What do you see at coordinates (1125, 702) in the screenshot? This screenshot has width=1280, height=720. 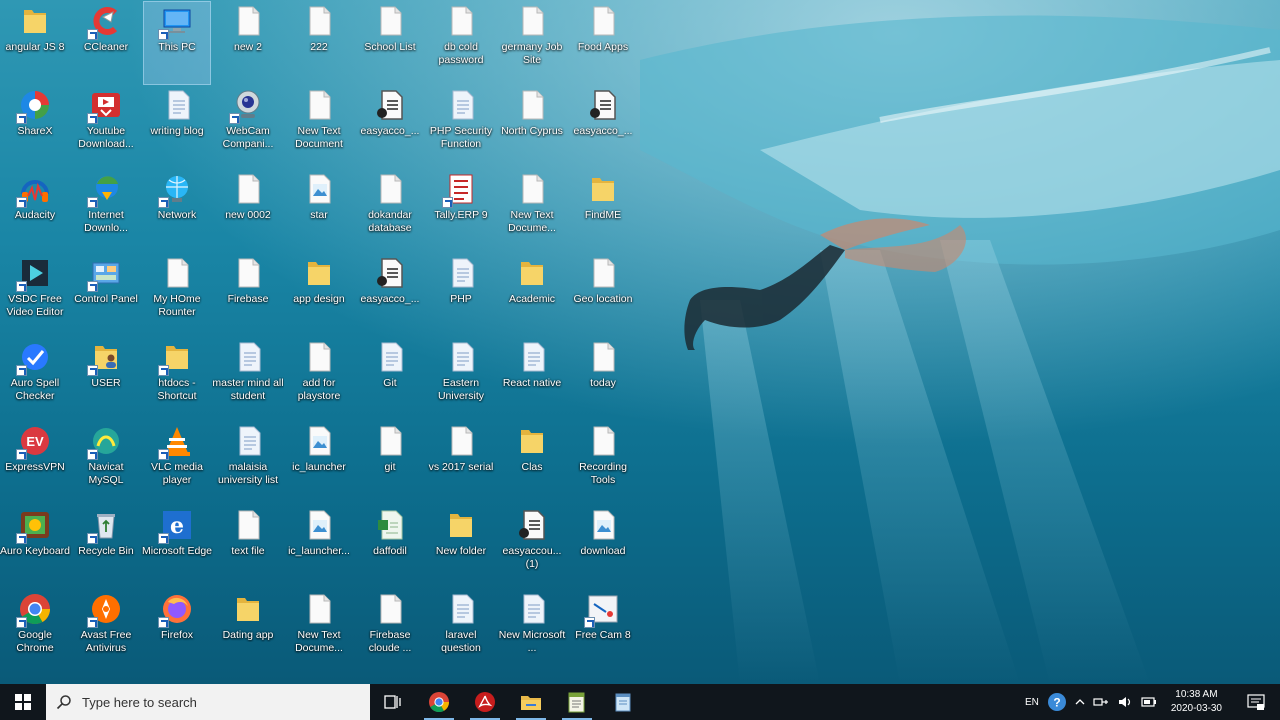 I see `volume-button` at bounding box center [1125, 702].